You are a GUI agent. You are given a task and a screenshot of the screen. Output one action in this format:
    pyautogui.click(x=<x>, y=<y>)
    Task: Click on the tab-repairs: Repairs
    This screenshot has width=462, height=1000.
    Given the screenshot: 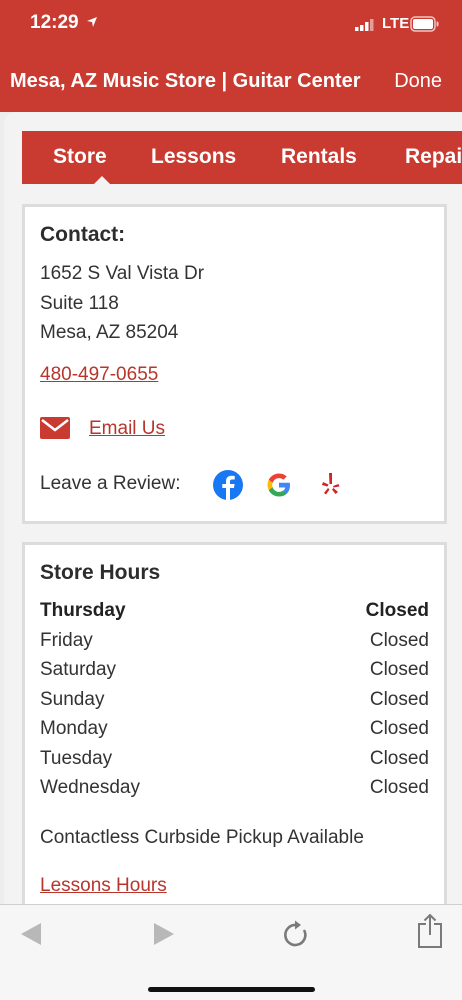 What is the action you would take?
    pyautogui.click(x=433, y=157)
    